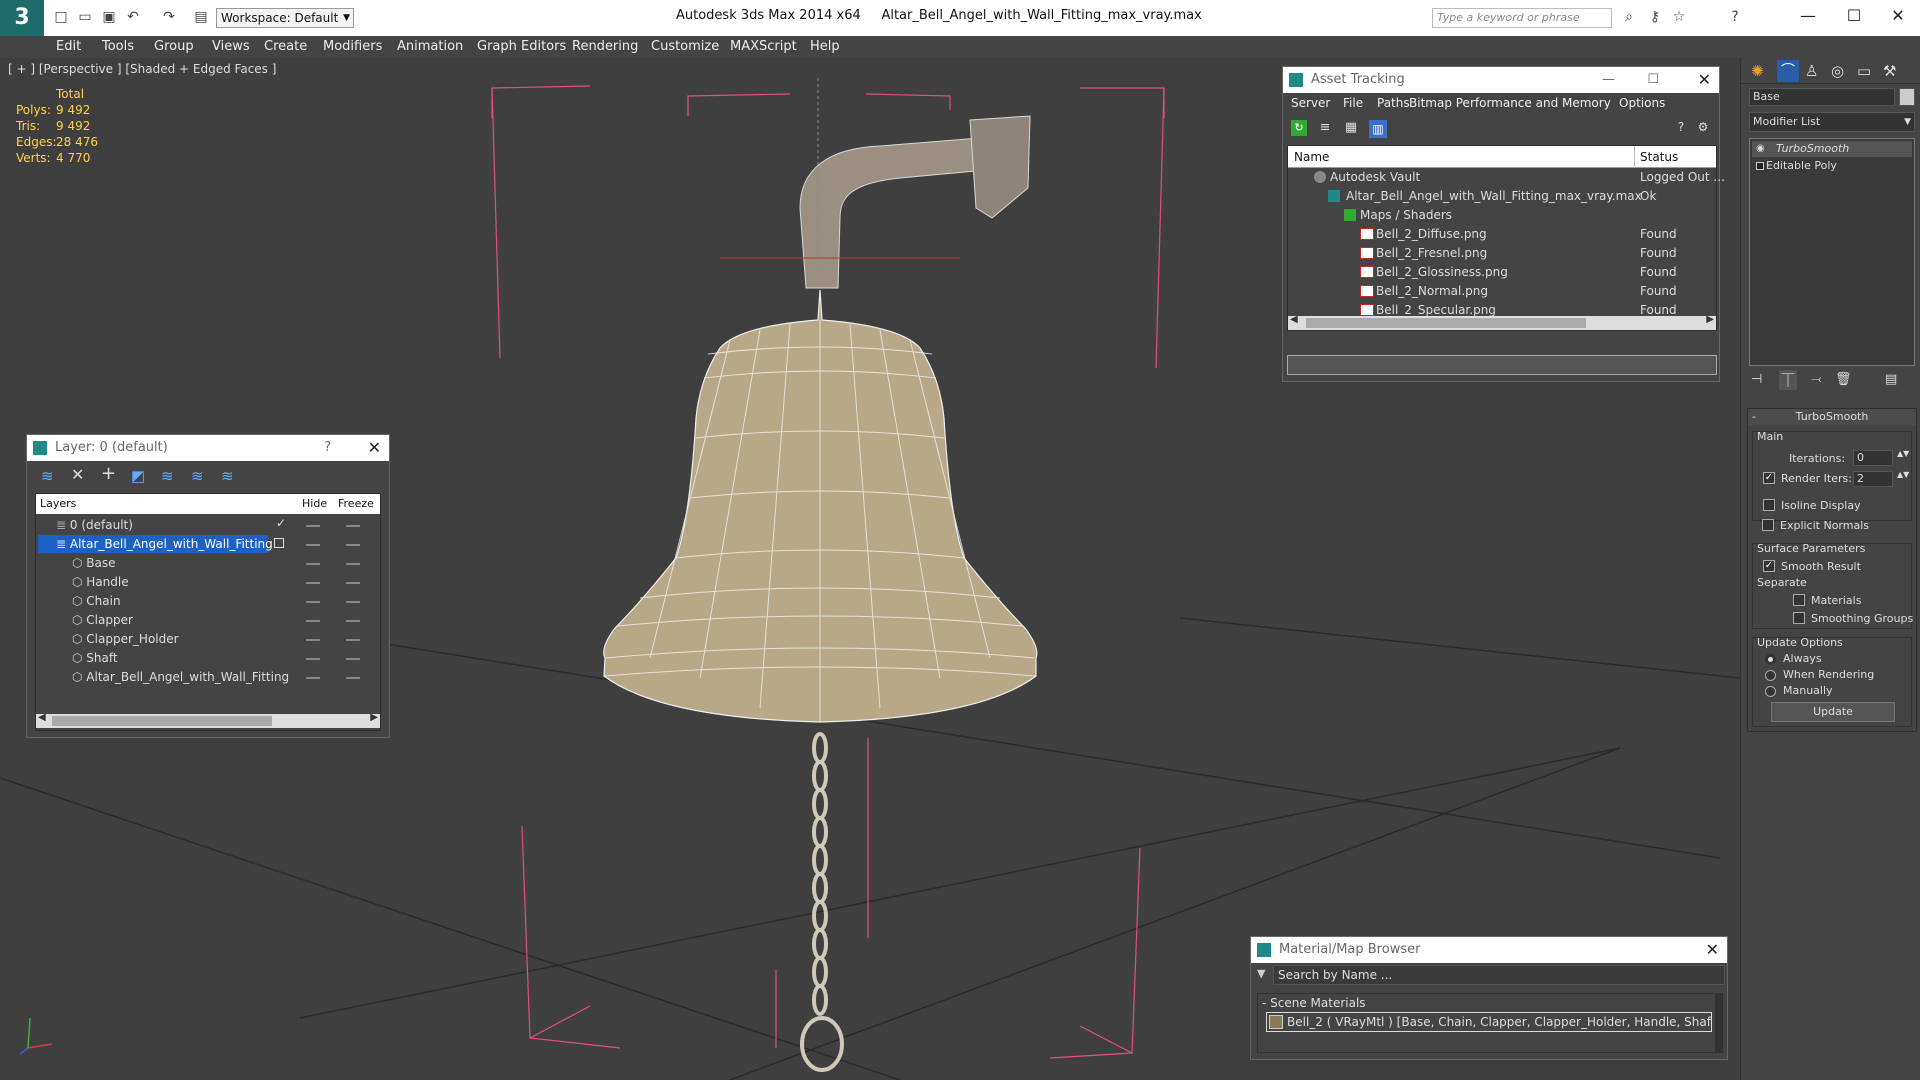 This screenshot has height=1080, width=1920. I want to click on layer-row-selected: ≣ Altar_Bell_Angel_with_Wall_Fitting, so click(155, 544).